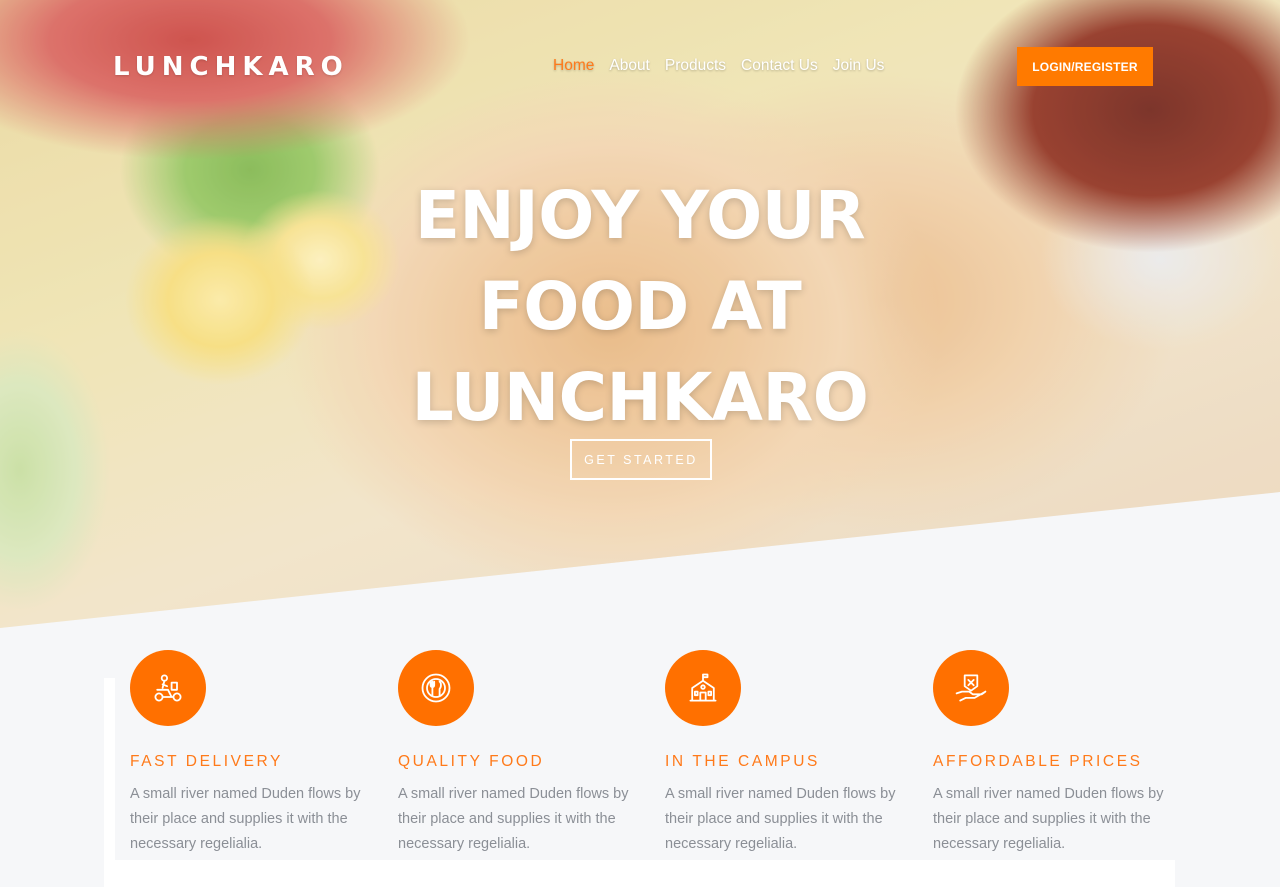  I want to click on hero-heading: ENJOY YOUR FOOD AT LUNCHKARO, so click(640, 306).